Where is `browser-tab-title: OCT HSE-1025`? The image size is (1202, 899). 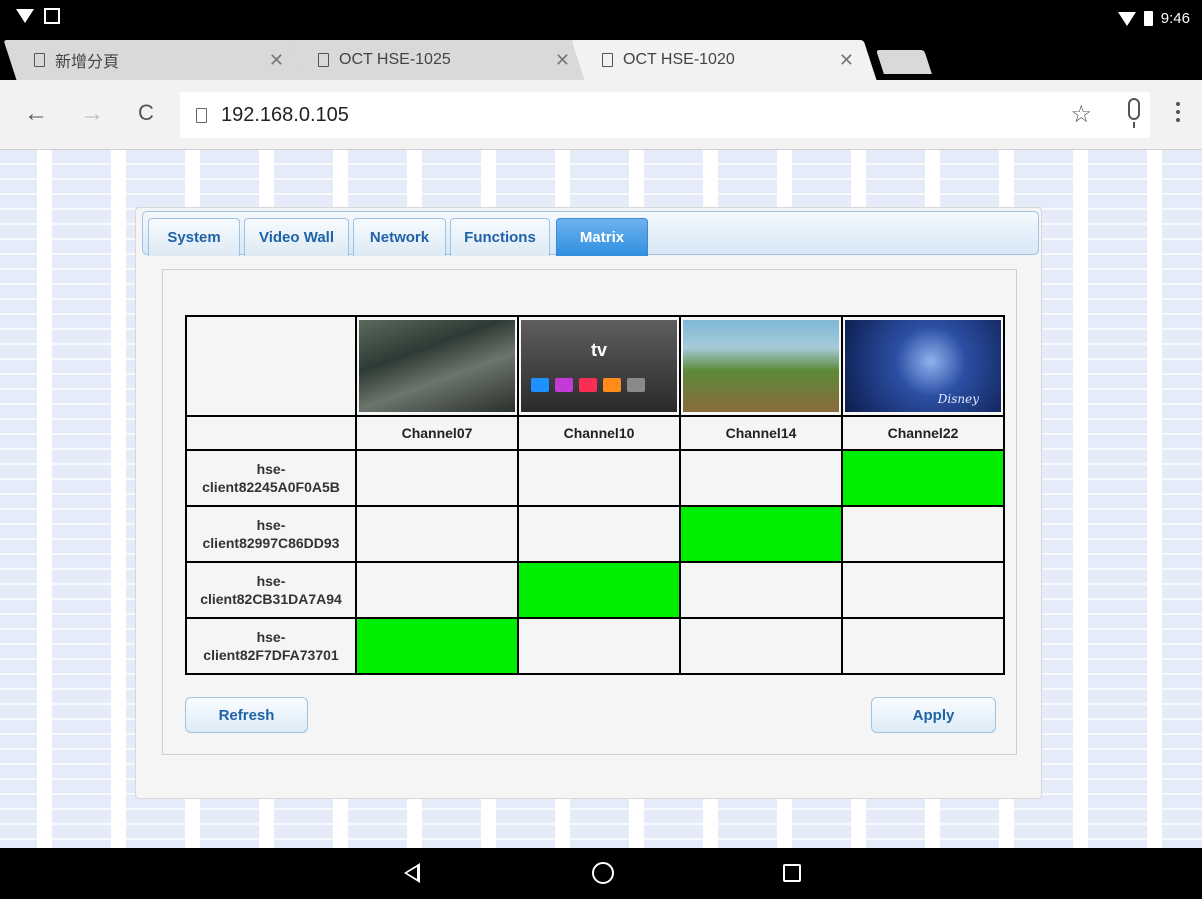 browser-tab-title: OCT HSE-1025 is located at coordinates (395, 59).